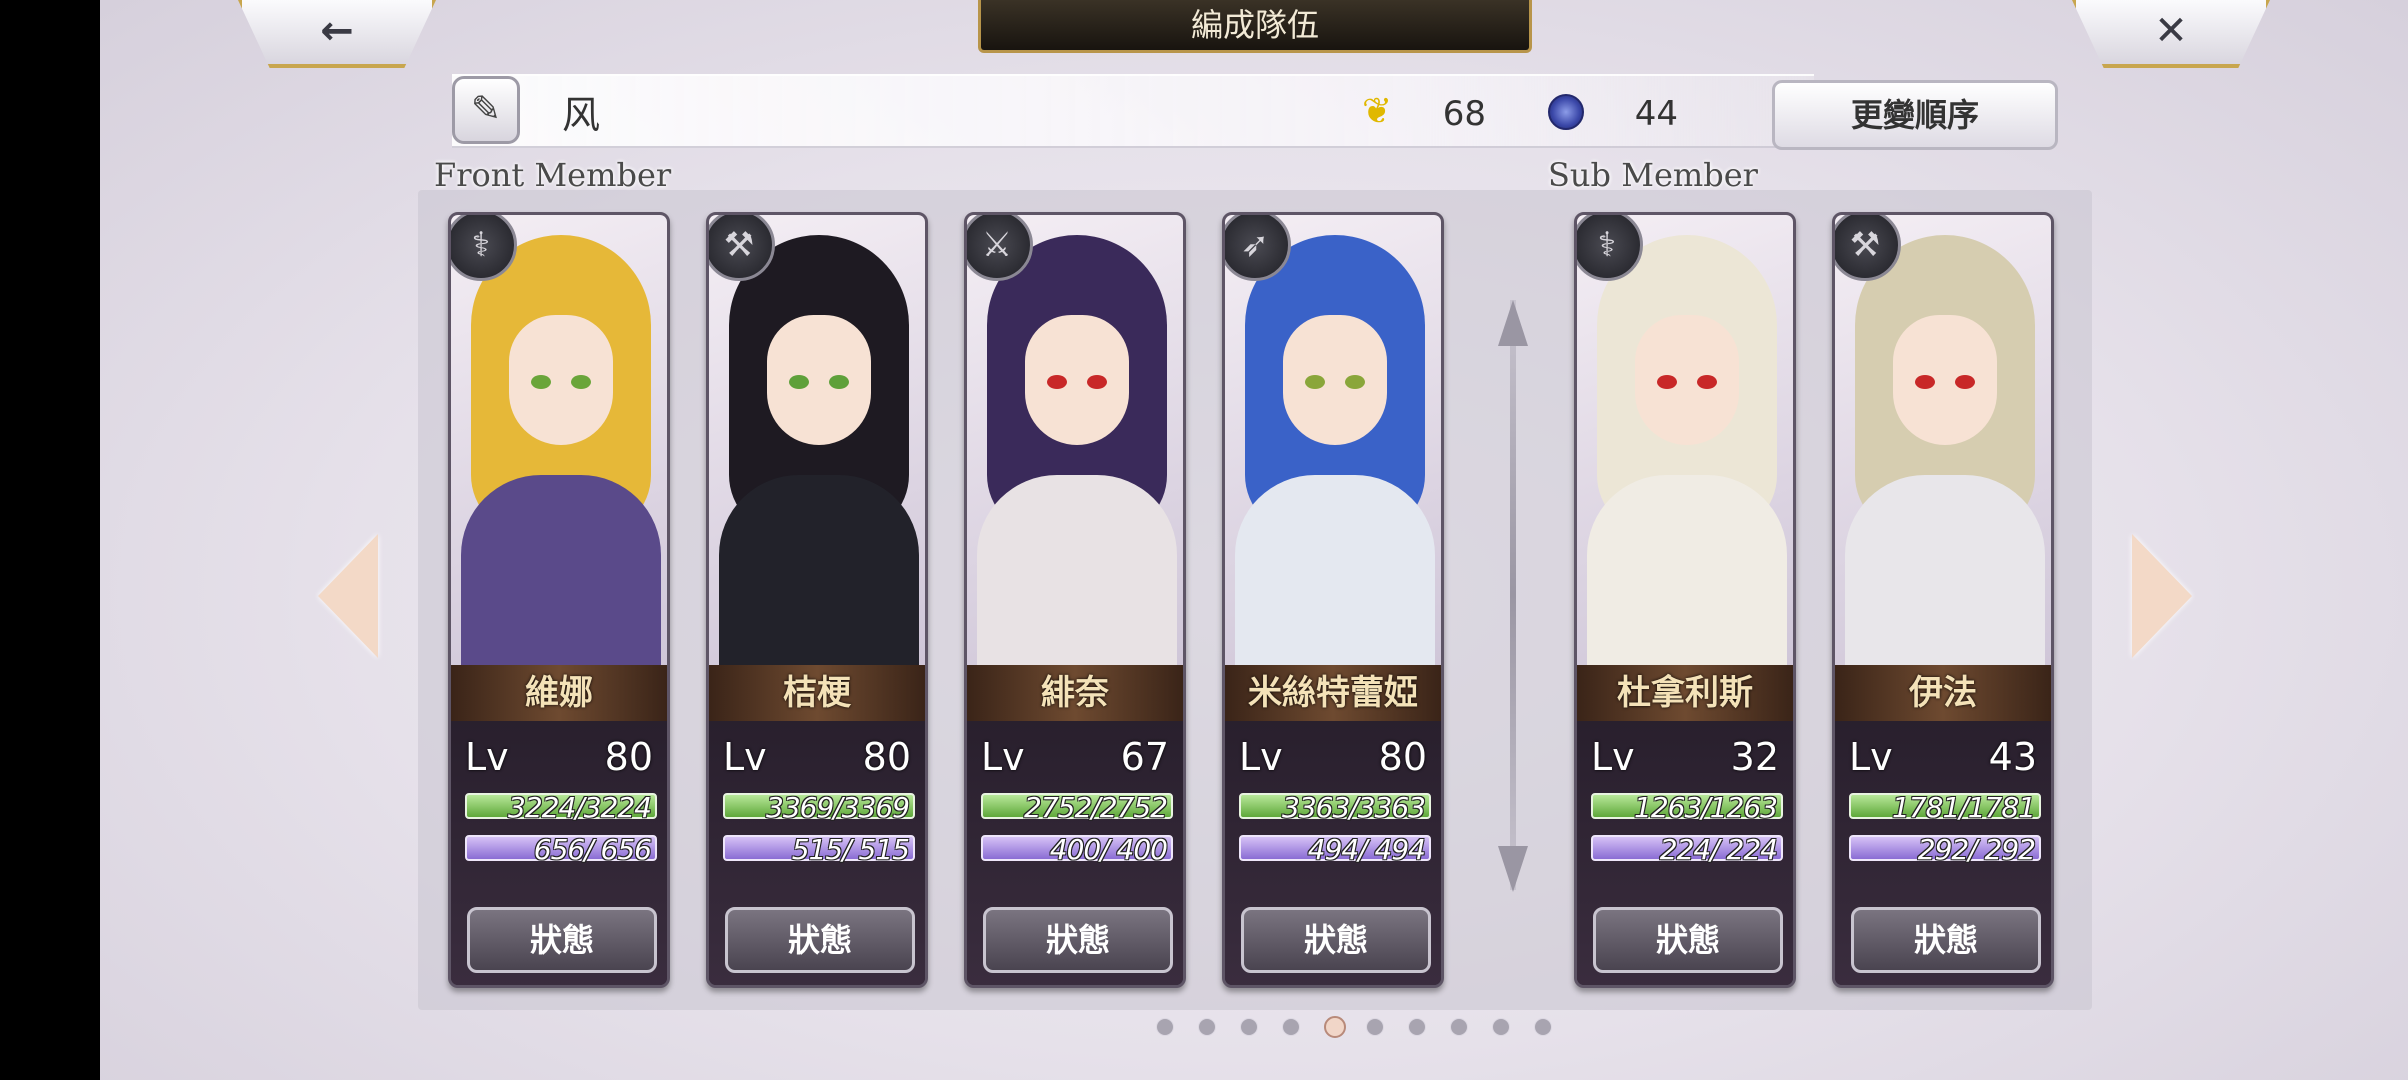  I want to click on level-value: 43, so click(2012, 757).